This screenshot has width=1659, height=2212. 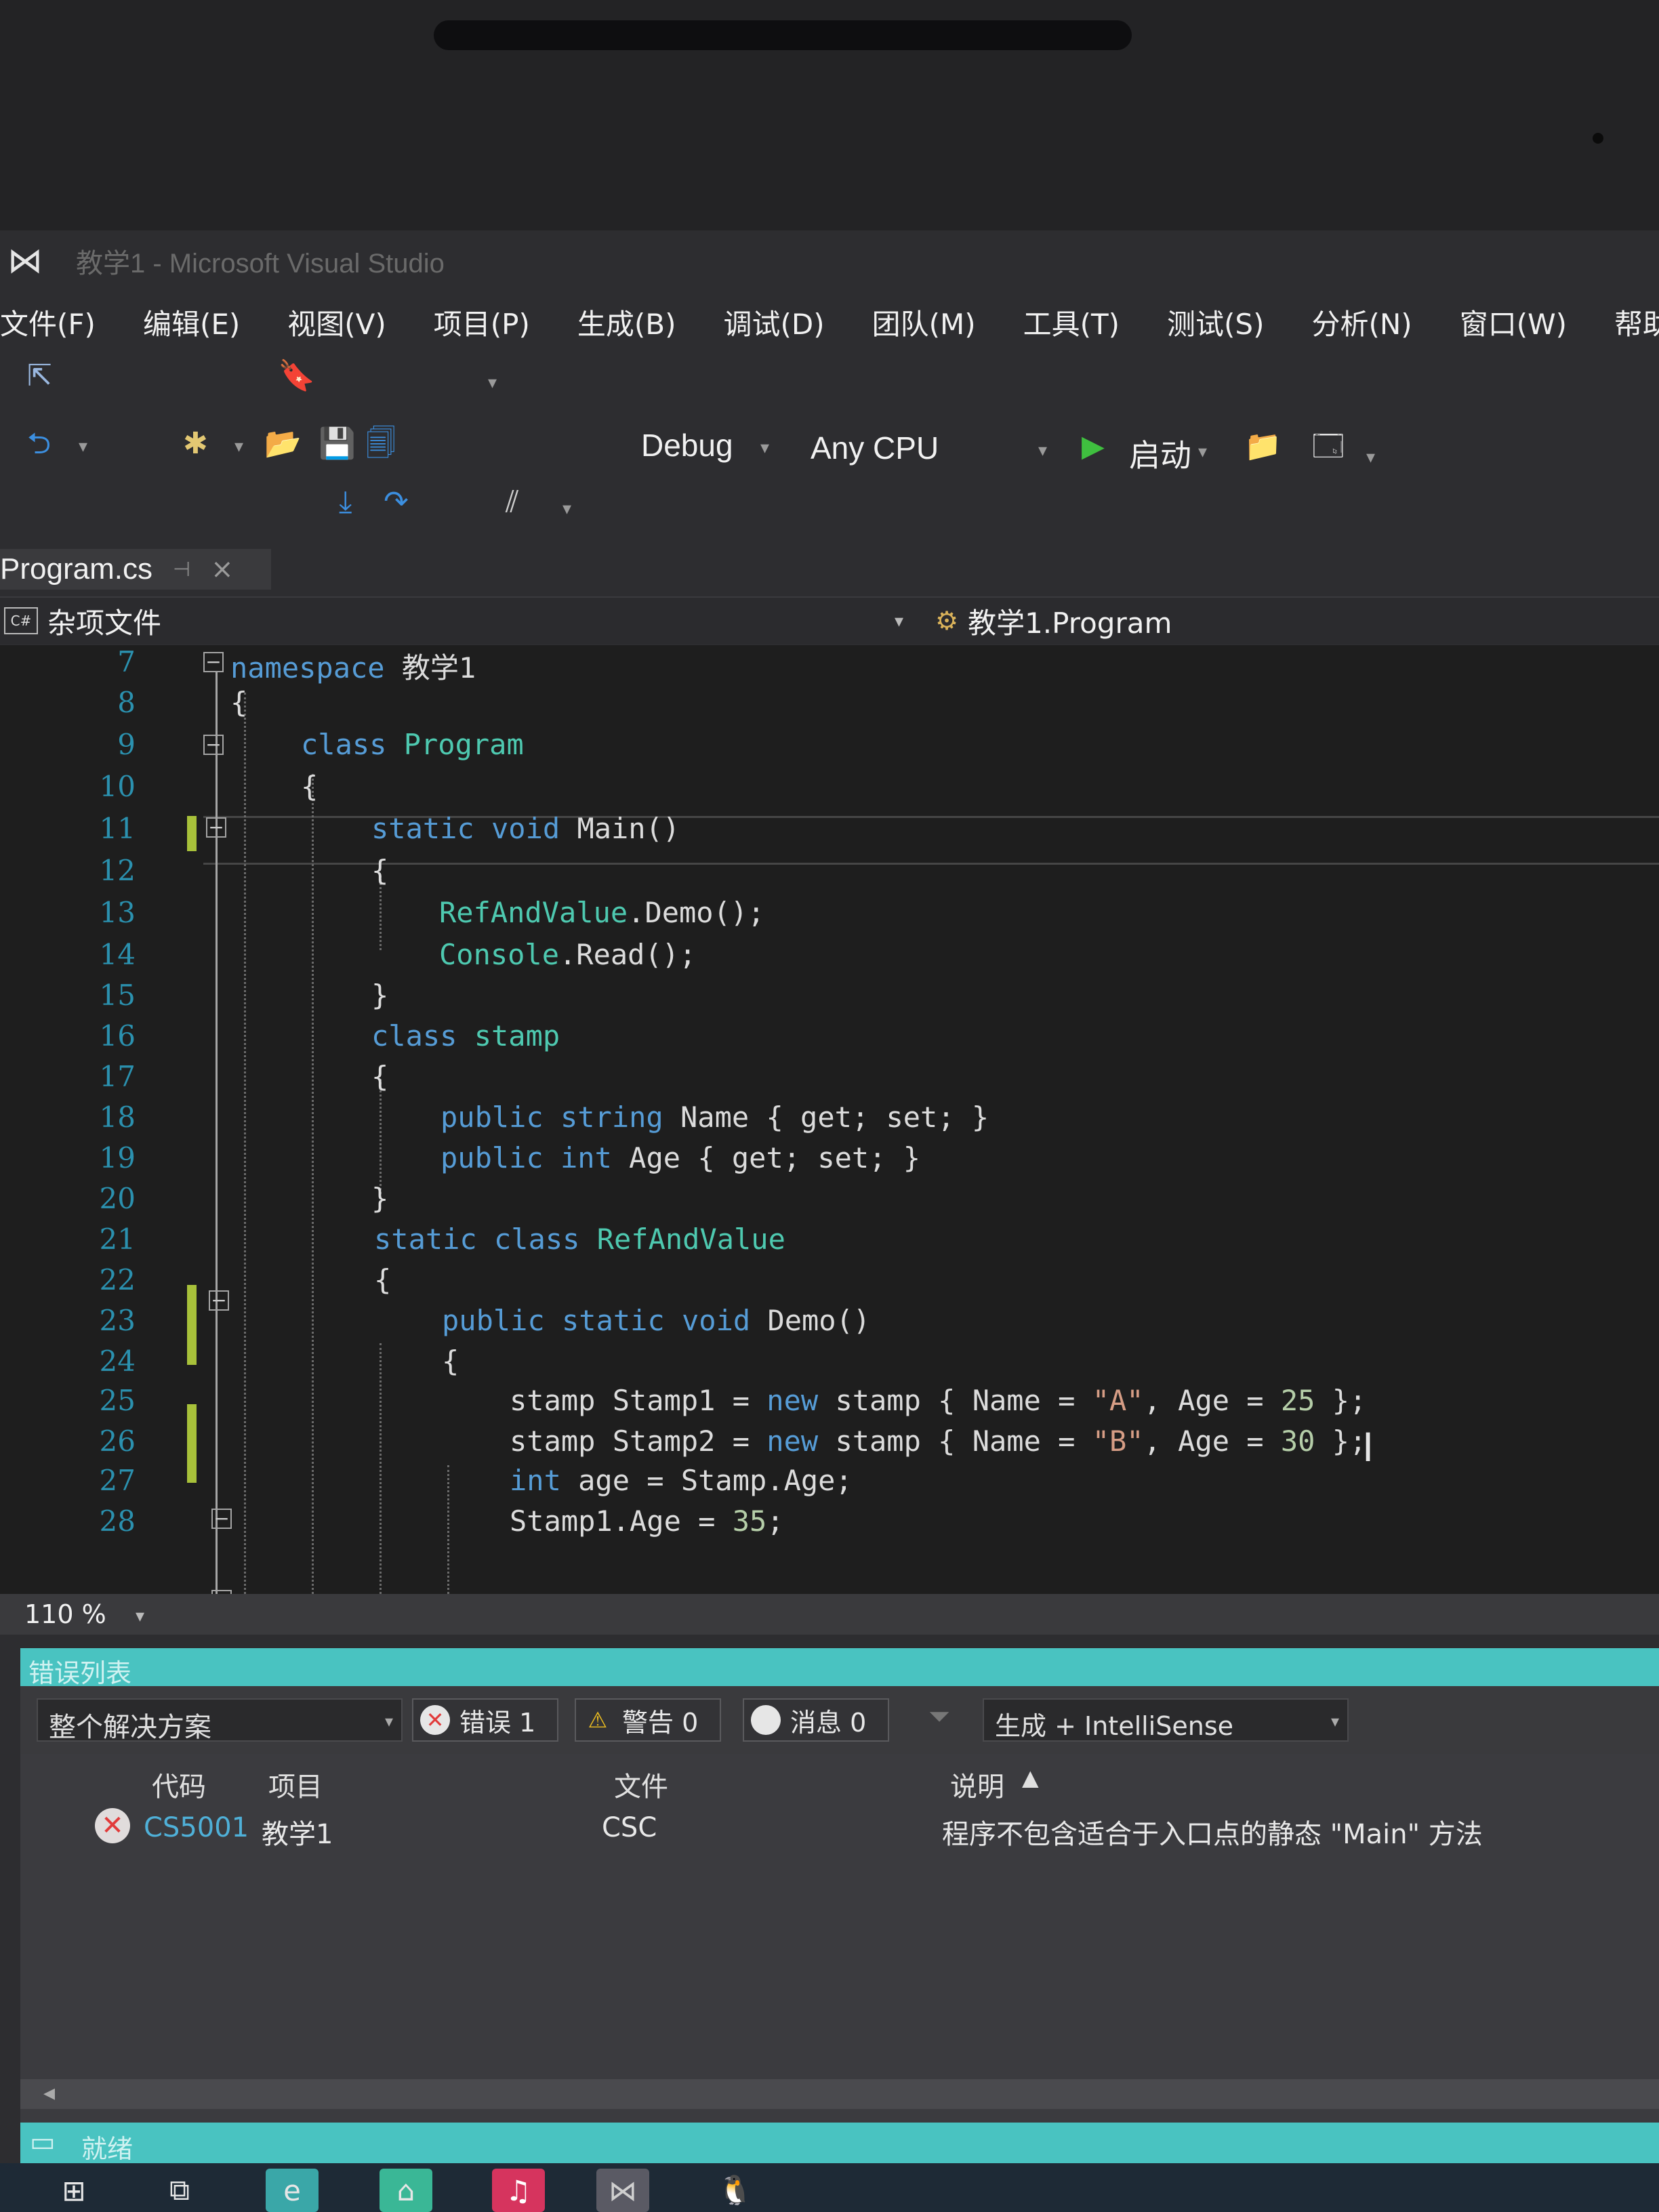 I want to click on column-header-description: 说明, so click(x=977, y=1785).